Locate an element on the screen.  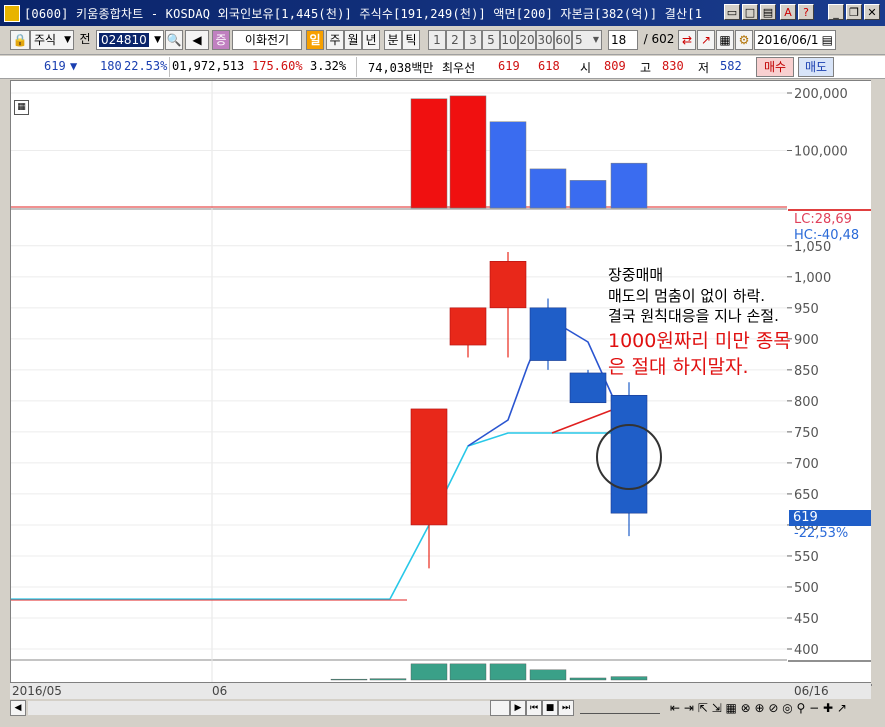
lc-label: LC:28,69 is located at coordinates (823, 219).